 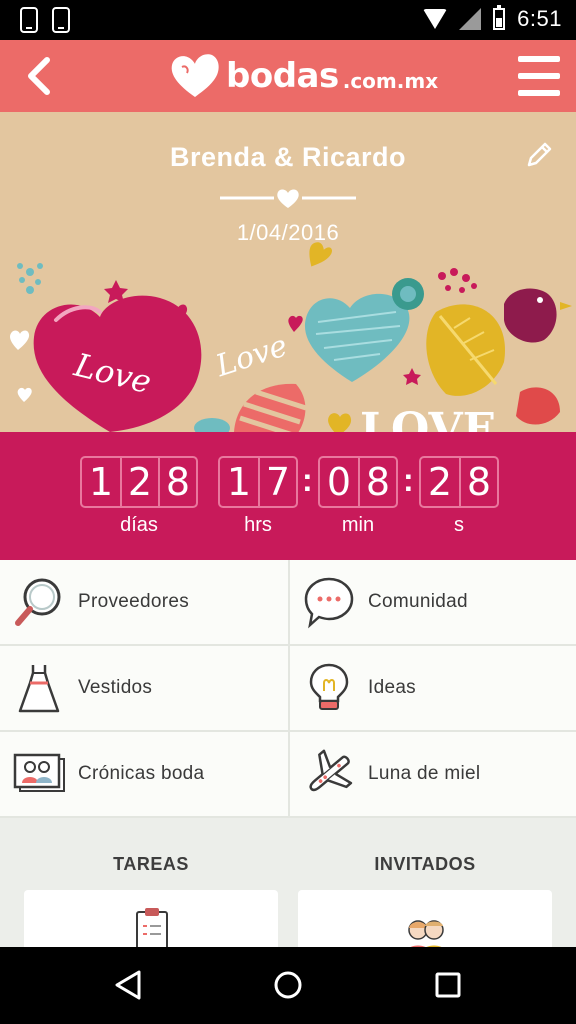 What do you see at coordinates (329, 774) in the screenshot?
I see `airplane-icon` at bounding box center [329, 774].